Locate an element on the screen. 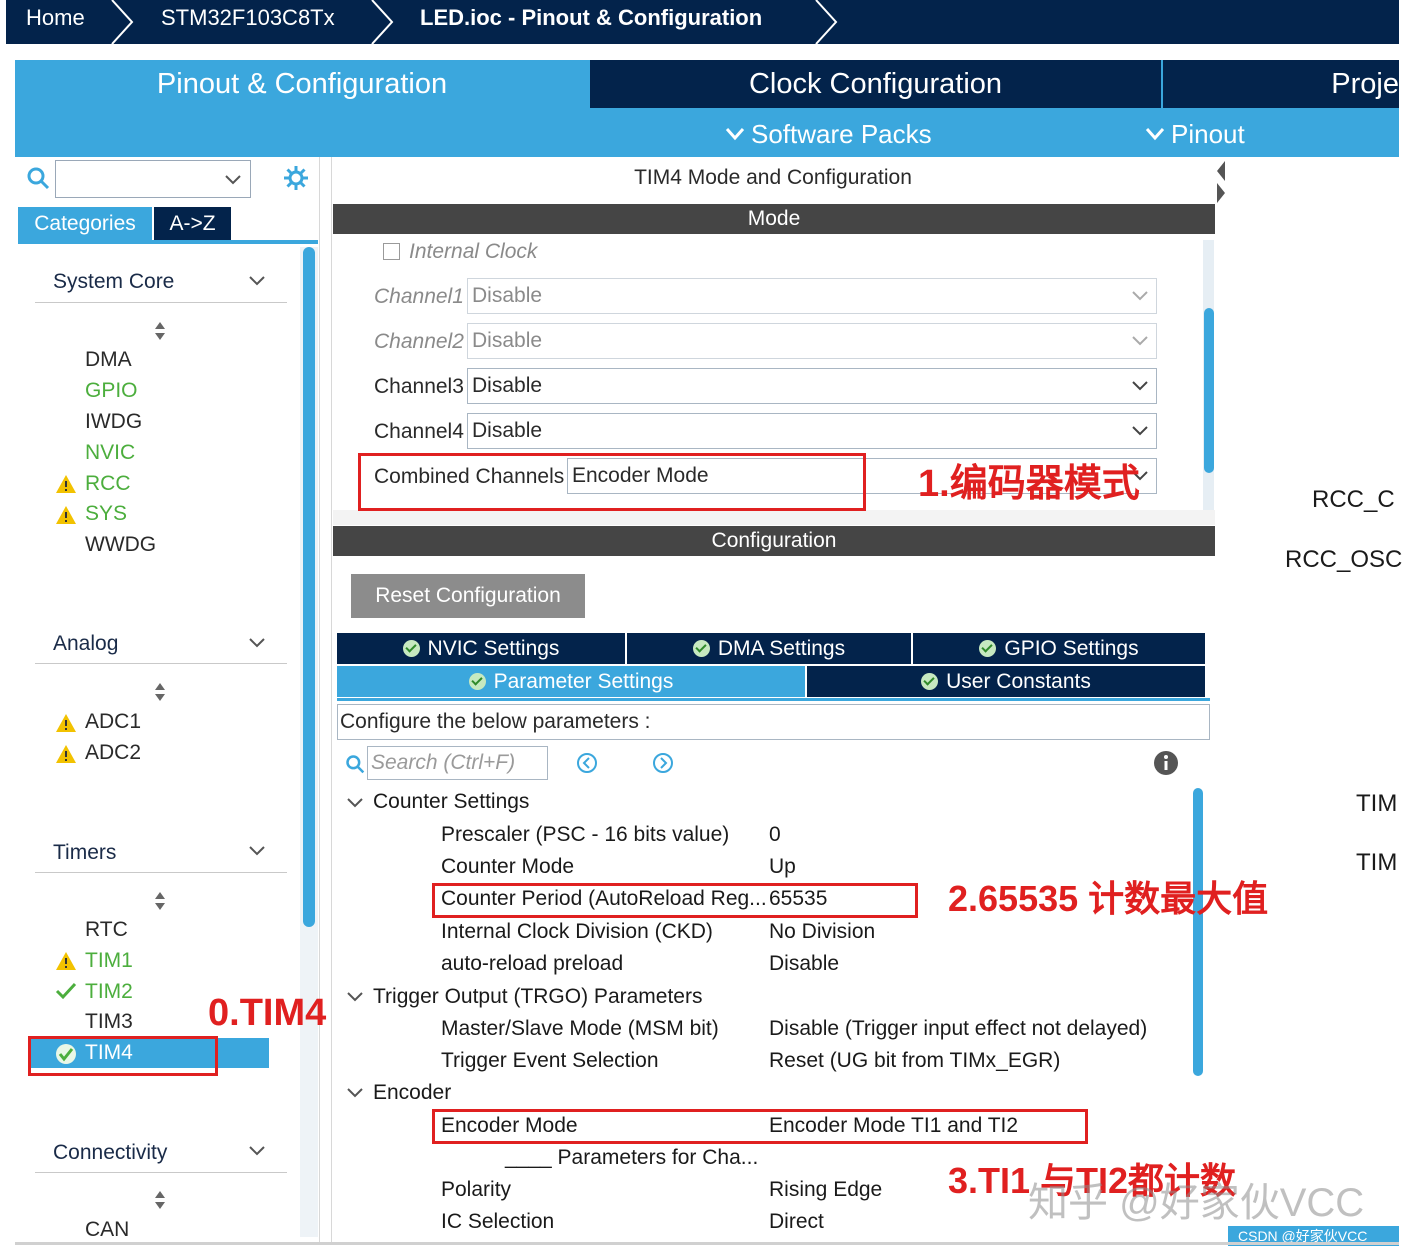 This screenshot has width=1406, height=1255. category-item-tim3: TIM3 is located at coordinates (109, 1022).